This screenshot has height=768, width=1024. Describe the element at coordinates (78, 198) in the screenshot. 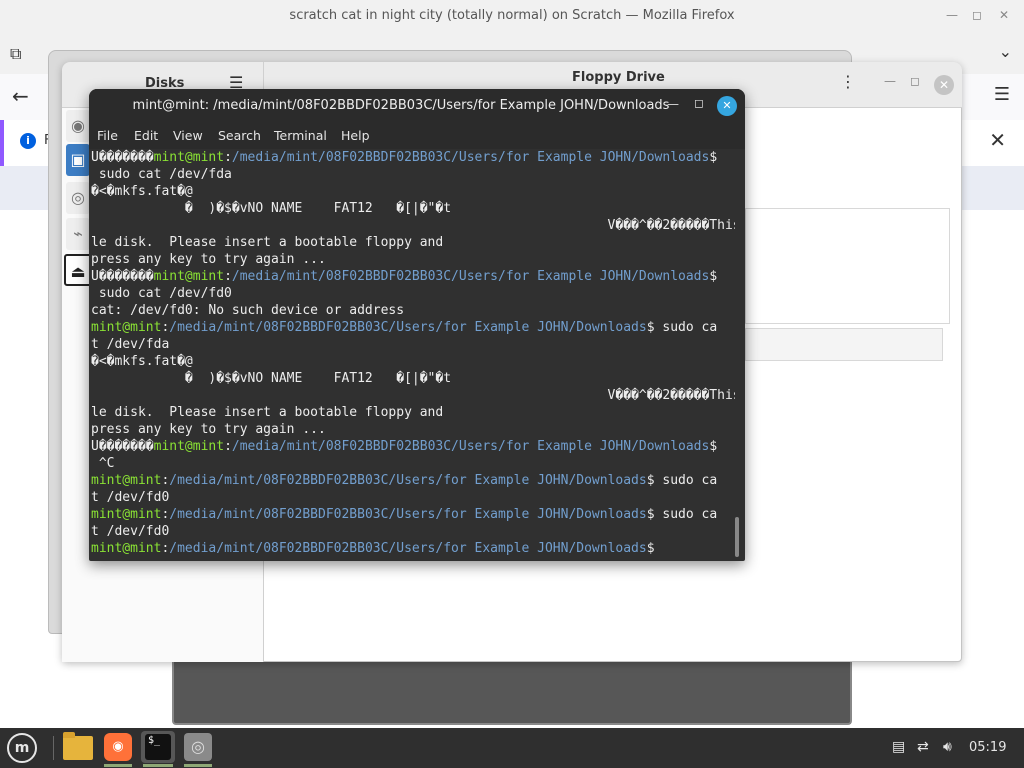

I see `optical-device-icon: ◎` at that location.